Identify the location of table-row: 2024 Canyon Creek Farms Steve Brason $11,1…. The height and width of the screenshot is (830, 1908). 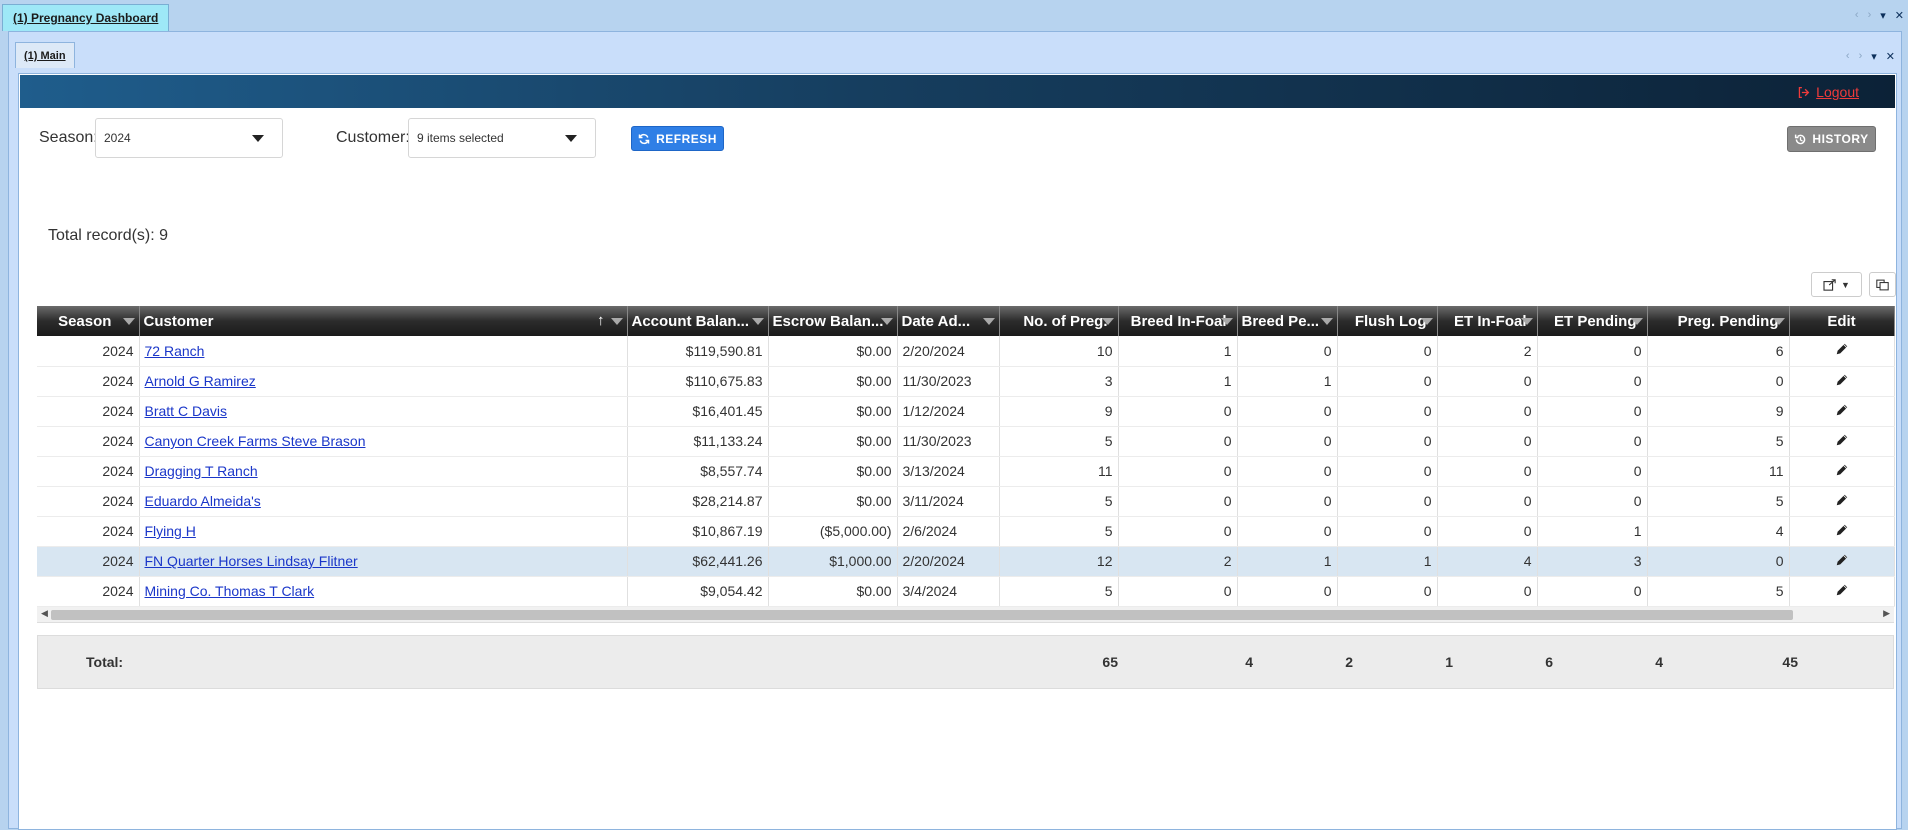
(966, 441).